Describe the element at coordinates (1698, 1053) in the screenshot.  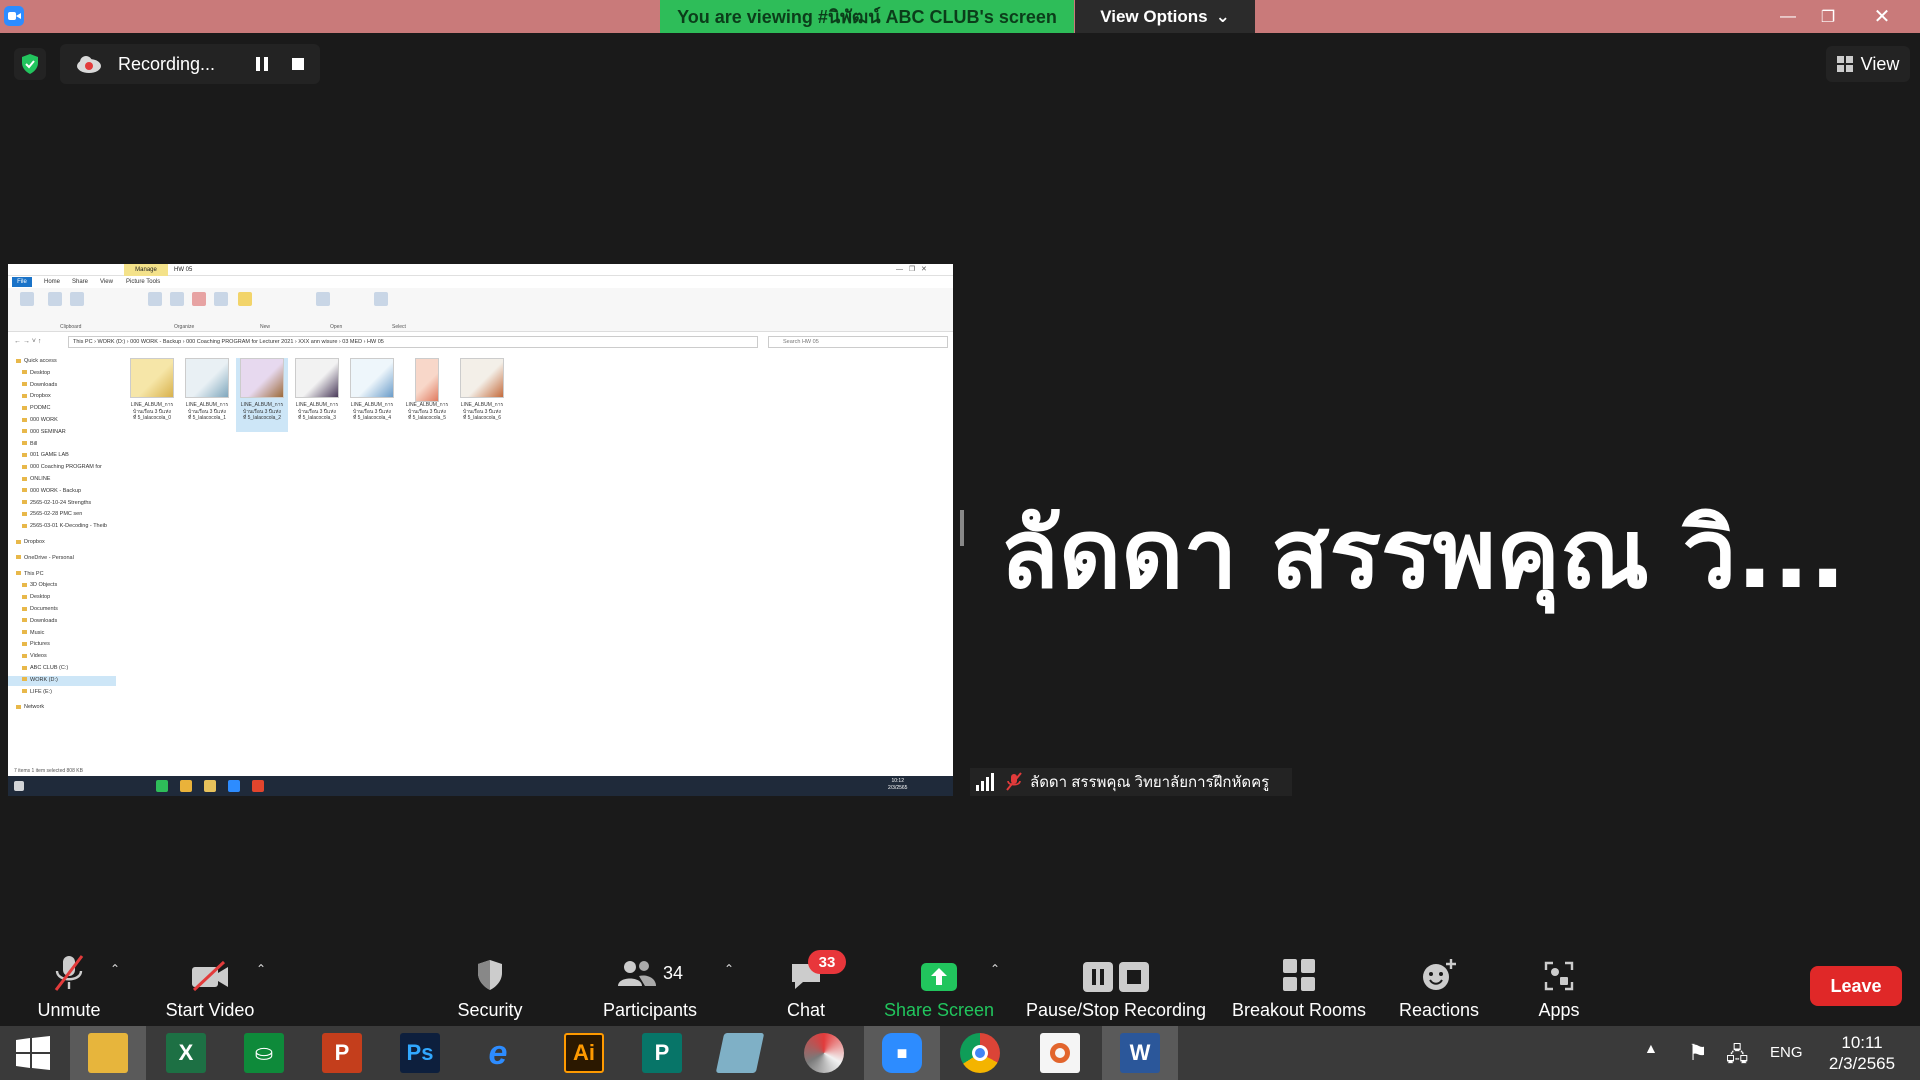
I see `action-center-flag-icon: ⚑` at that location.